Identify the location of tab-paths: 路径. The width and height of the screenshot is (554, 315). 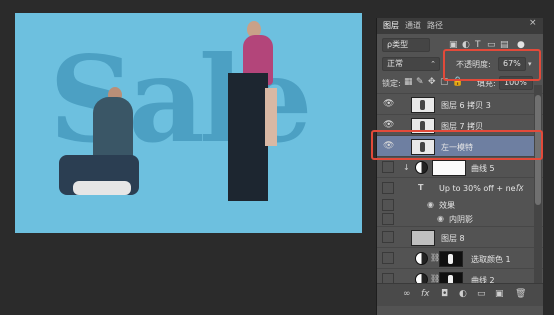
(435, 25).